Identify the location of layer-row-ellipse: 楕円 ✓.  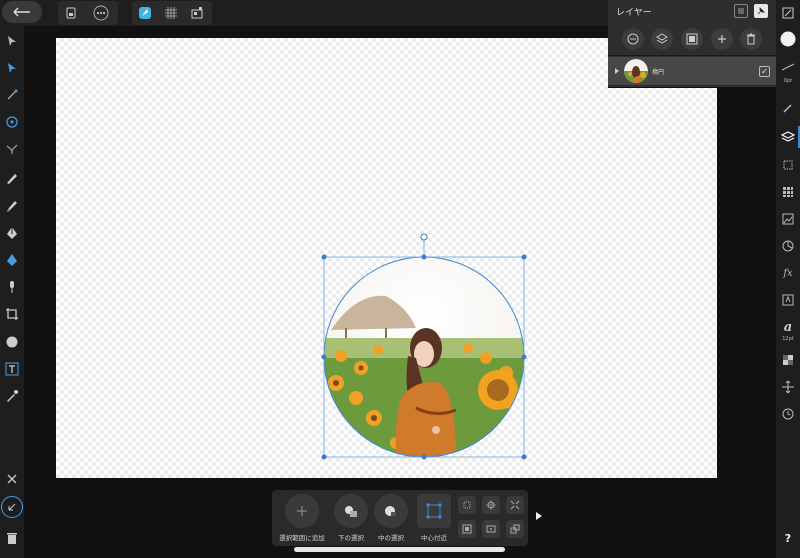
(692, 71).